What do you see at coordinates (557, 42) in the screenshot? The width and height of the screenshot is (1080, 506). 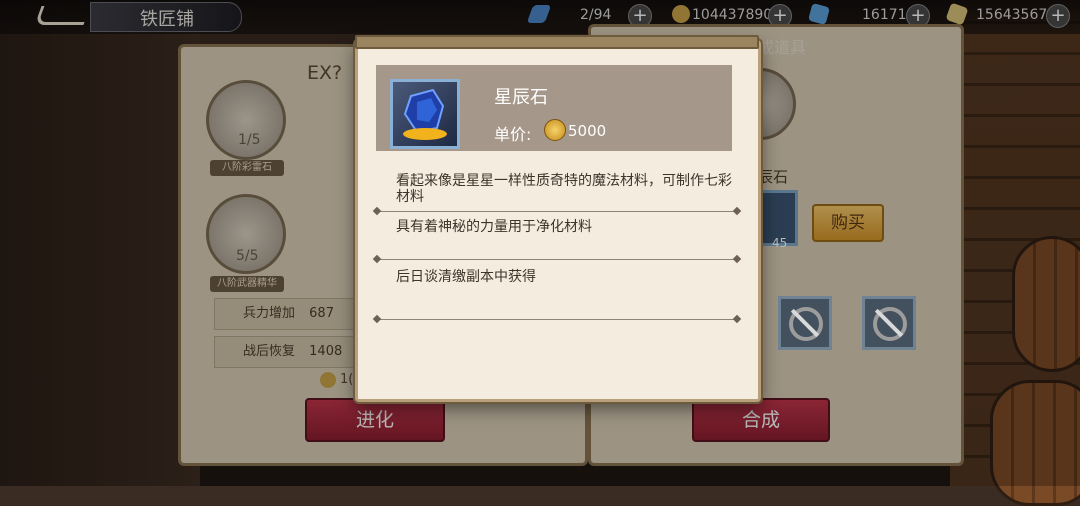 I see `tooltip-top-rail` at bounding box center [557, 42].